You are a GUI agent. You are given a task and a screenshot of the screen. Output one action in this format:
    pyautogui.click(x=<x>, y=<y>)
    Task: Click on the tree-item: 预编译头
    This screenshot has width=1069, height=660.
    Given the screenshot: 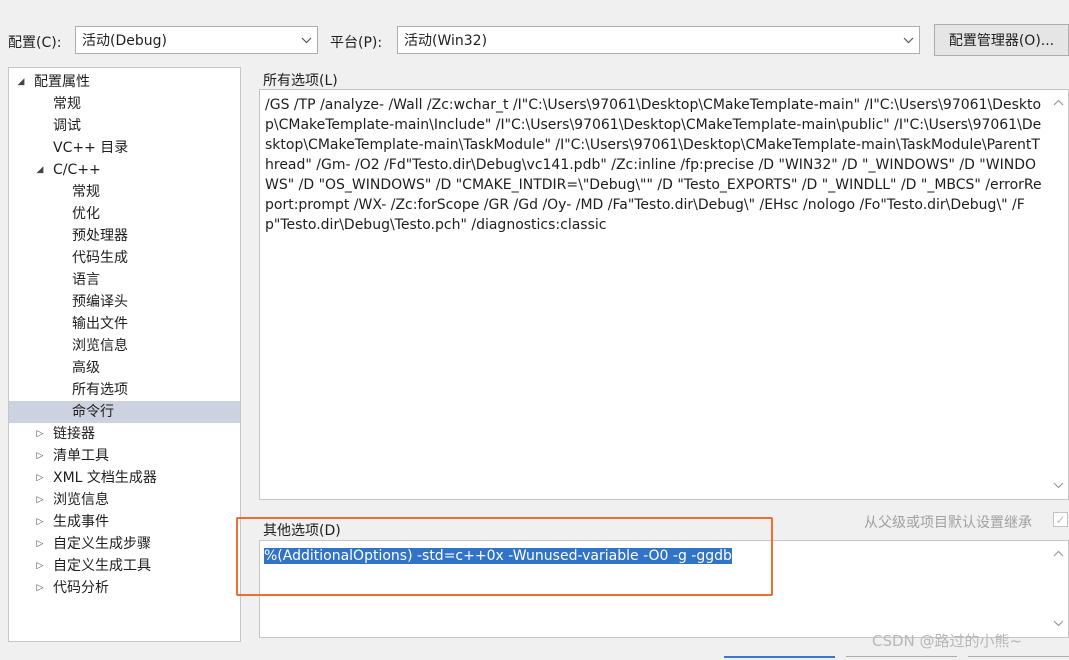 What is the action you would take?
    pyautogui.click(x=124, y=302)
    